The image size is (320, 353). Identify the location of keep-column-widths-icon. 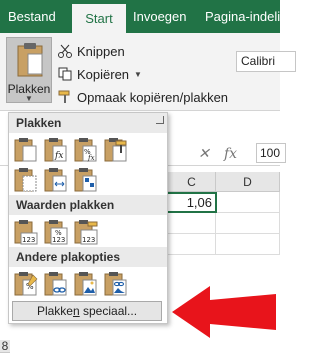
(56, 180).